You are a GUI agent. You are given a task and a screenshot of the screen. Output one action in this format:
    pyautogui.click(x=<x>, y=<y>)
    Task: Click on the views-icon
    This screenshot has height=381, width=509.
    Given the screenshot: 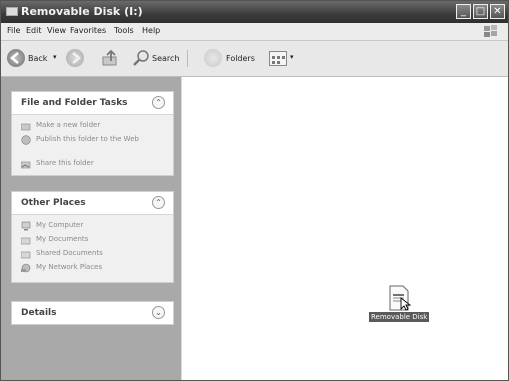 What is the action you would take?
    pyautogui.click(x=278, y=58)
    